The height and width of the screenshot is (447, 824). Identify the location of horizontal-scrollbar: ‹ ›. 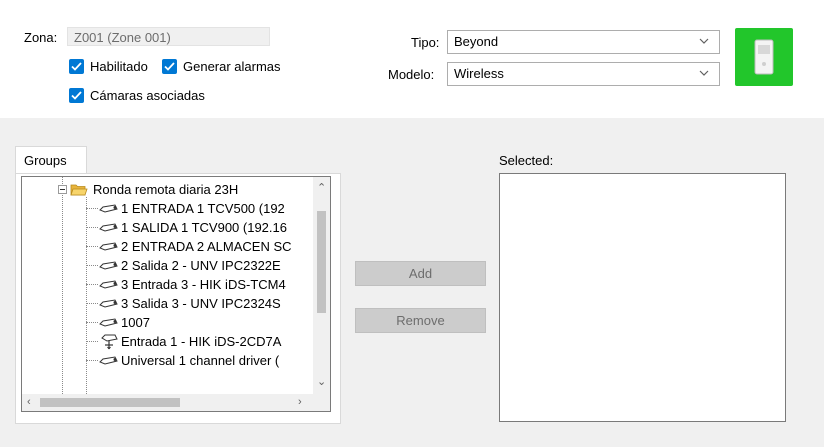
(168, 402).